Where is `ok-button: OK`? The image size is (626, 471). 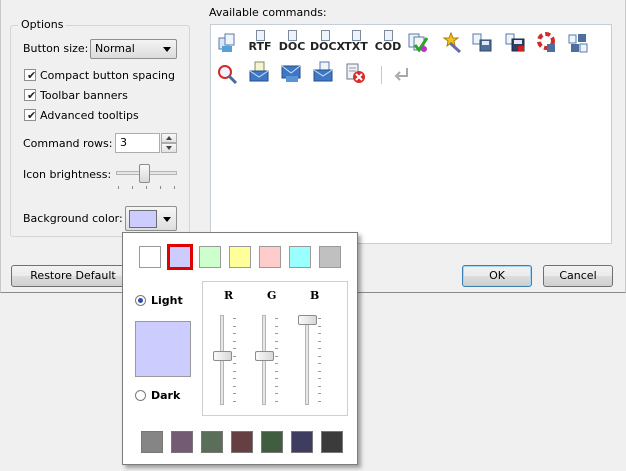
ok-button: OK is located at coordinates (497, 276).